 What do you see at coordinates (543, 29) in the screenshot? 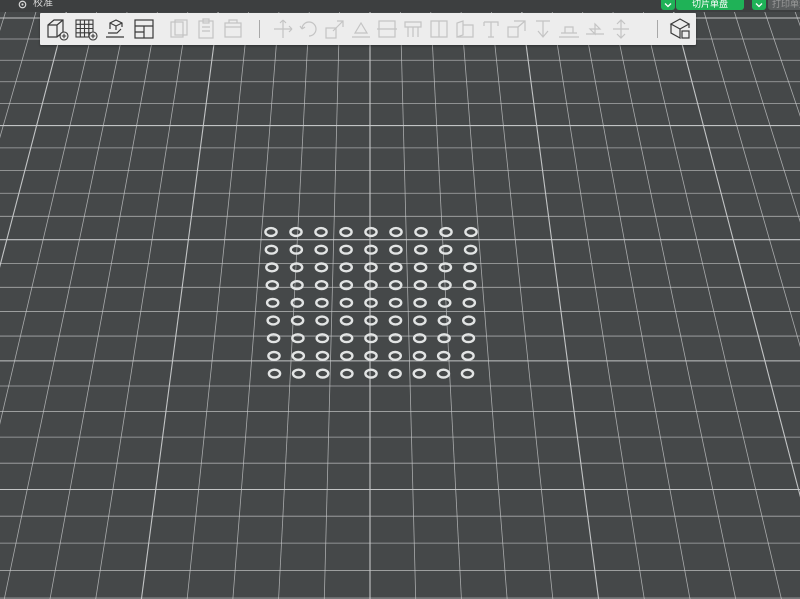
I see `split-button` at bounding box center [543, 29].